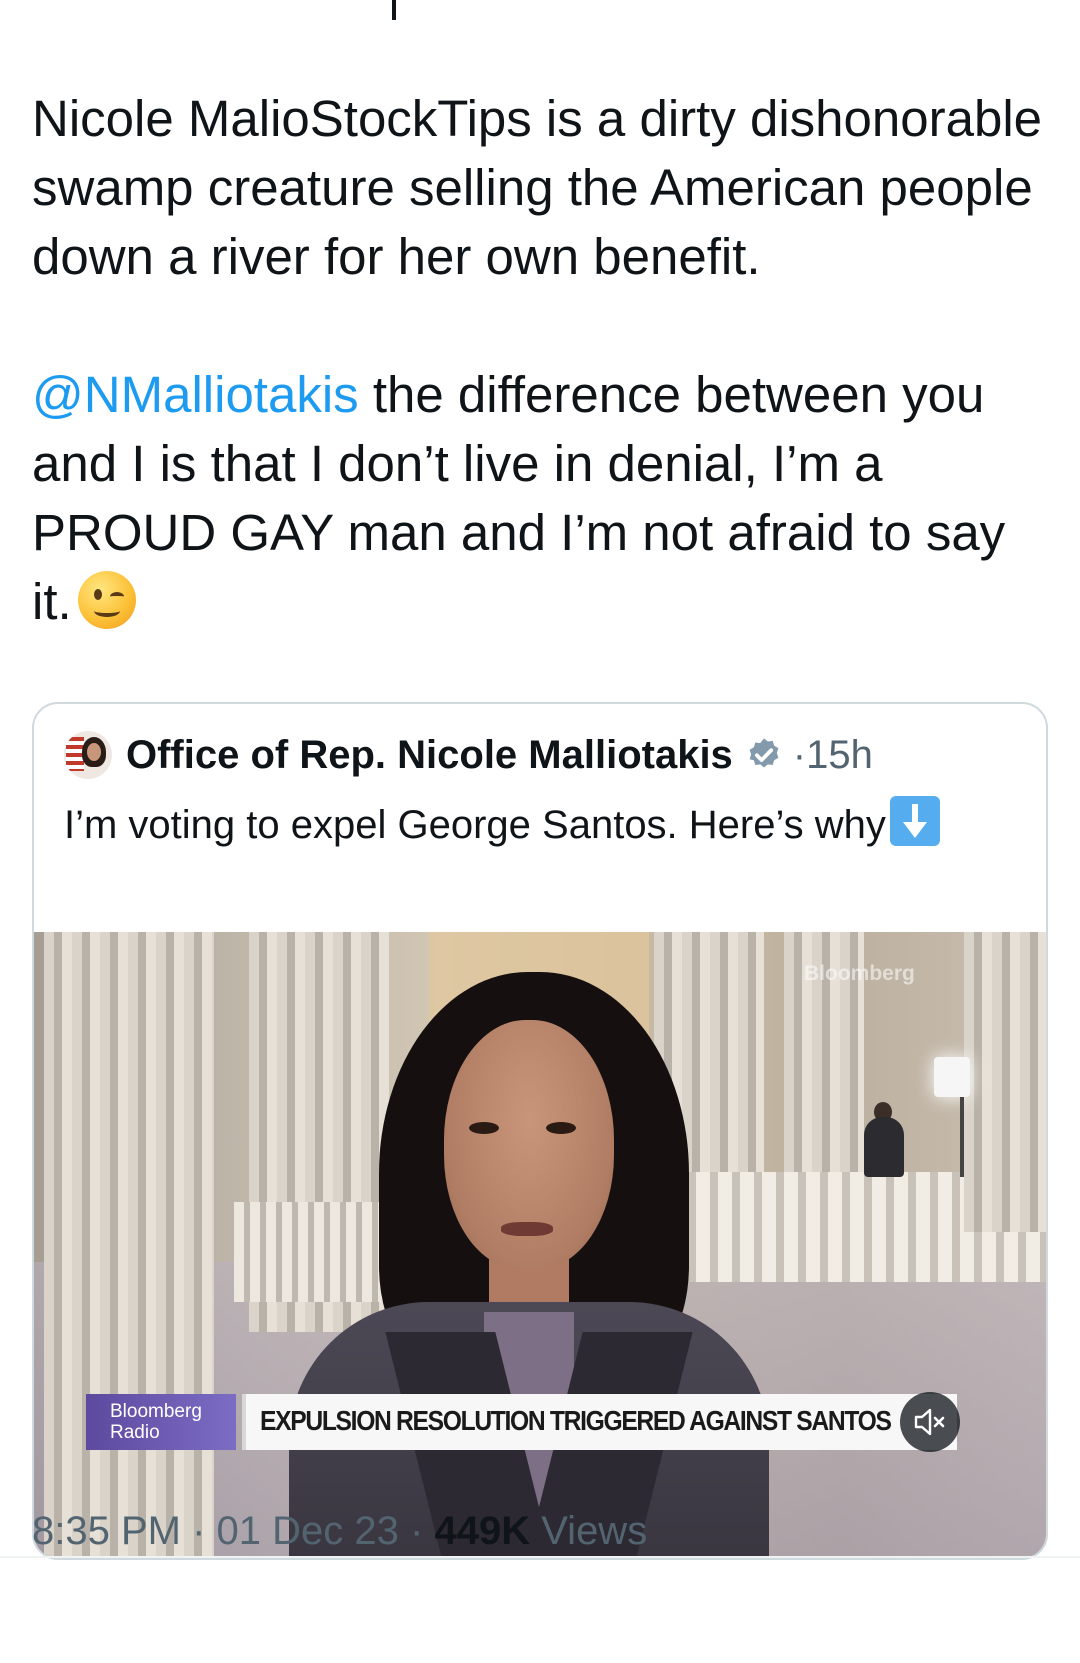 The height and width of the screenshot is (1663, 1080). I want to click on video-watermark: Bloomberg, so click(859, 973).